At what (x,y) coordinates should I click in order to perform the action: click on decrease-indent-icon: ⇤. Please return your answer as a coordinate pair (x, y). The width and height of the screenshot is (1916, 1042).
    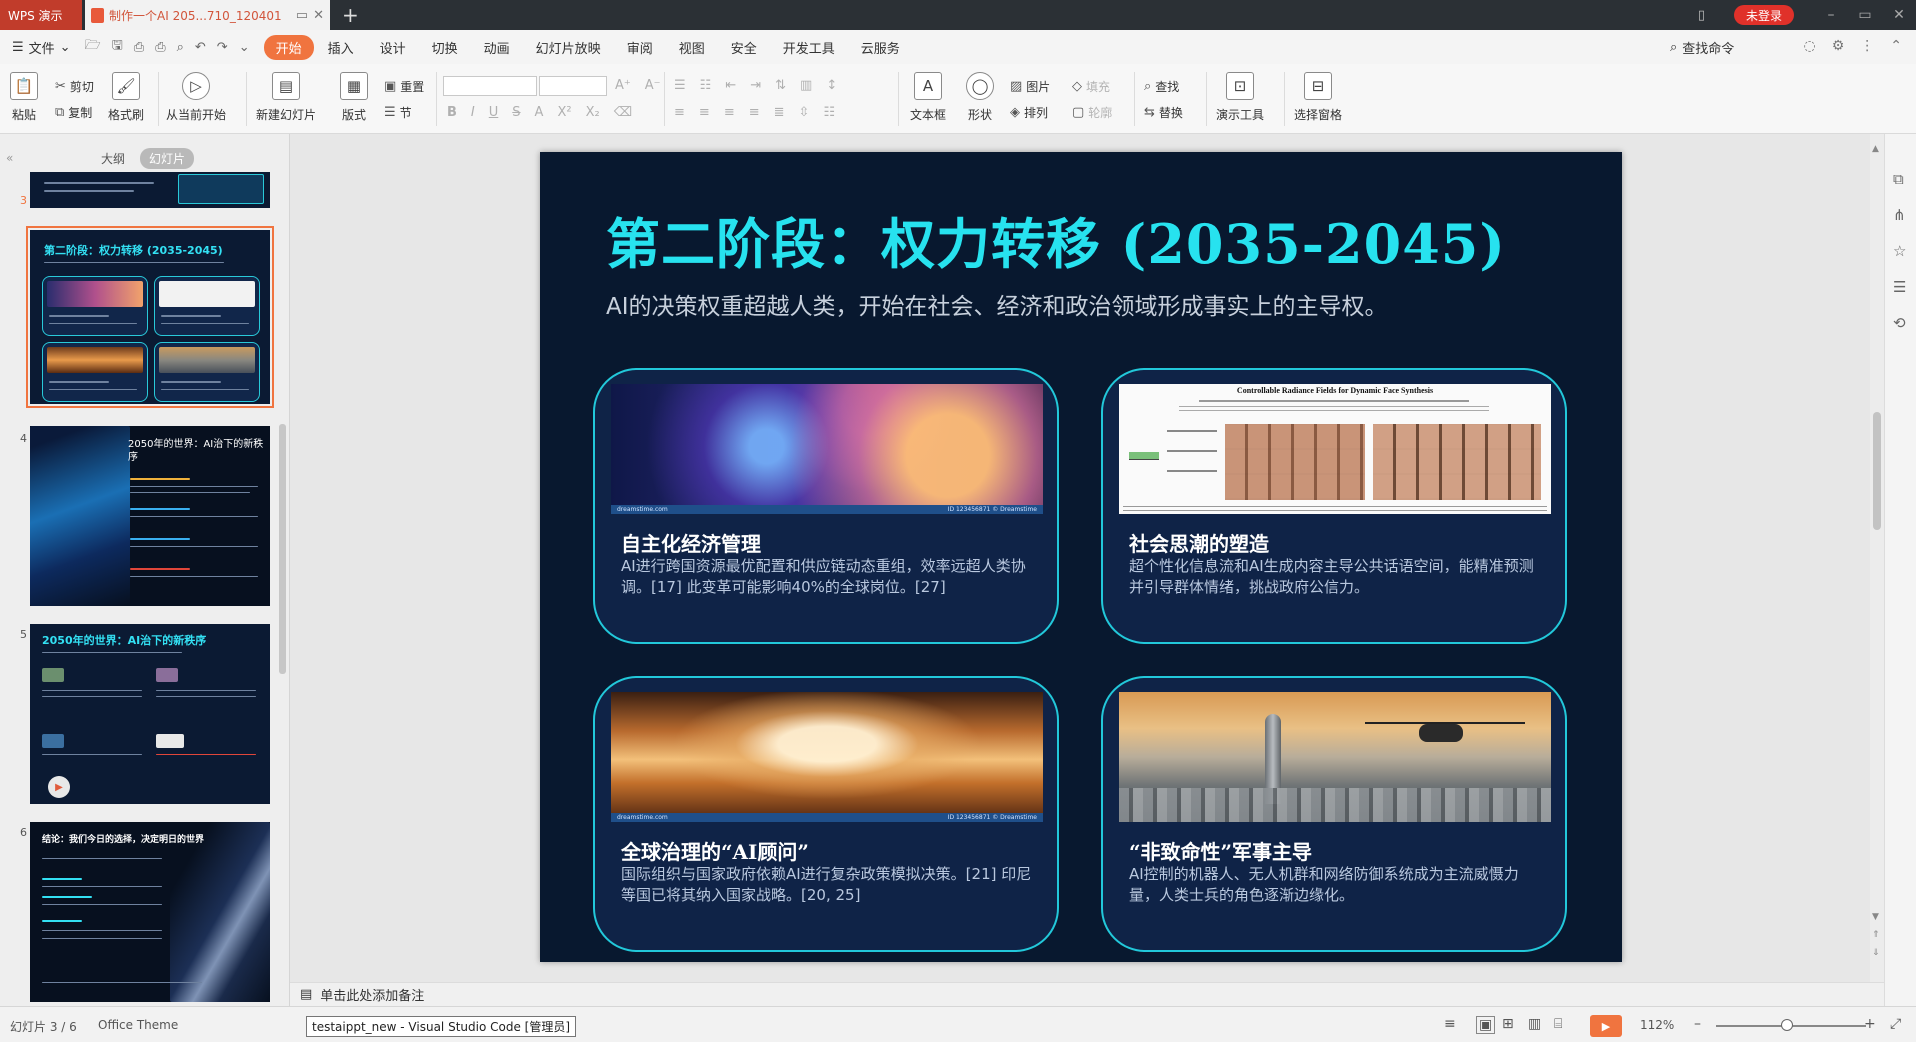
    Looking at the image, I should click on (730, 85).